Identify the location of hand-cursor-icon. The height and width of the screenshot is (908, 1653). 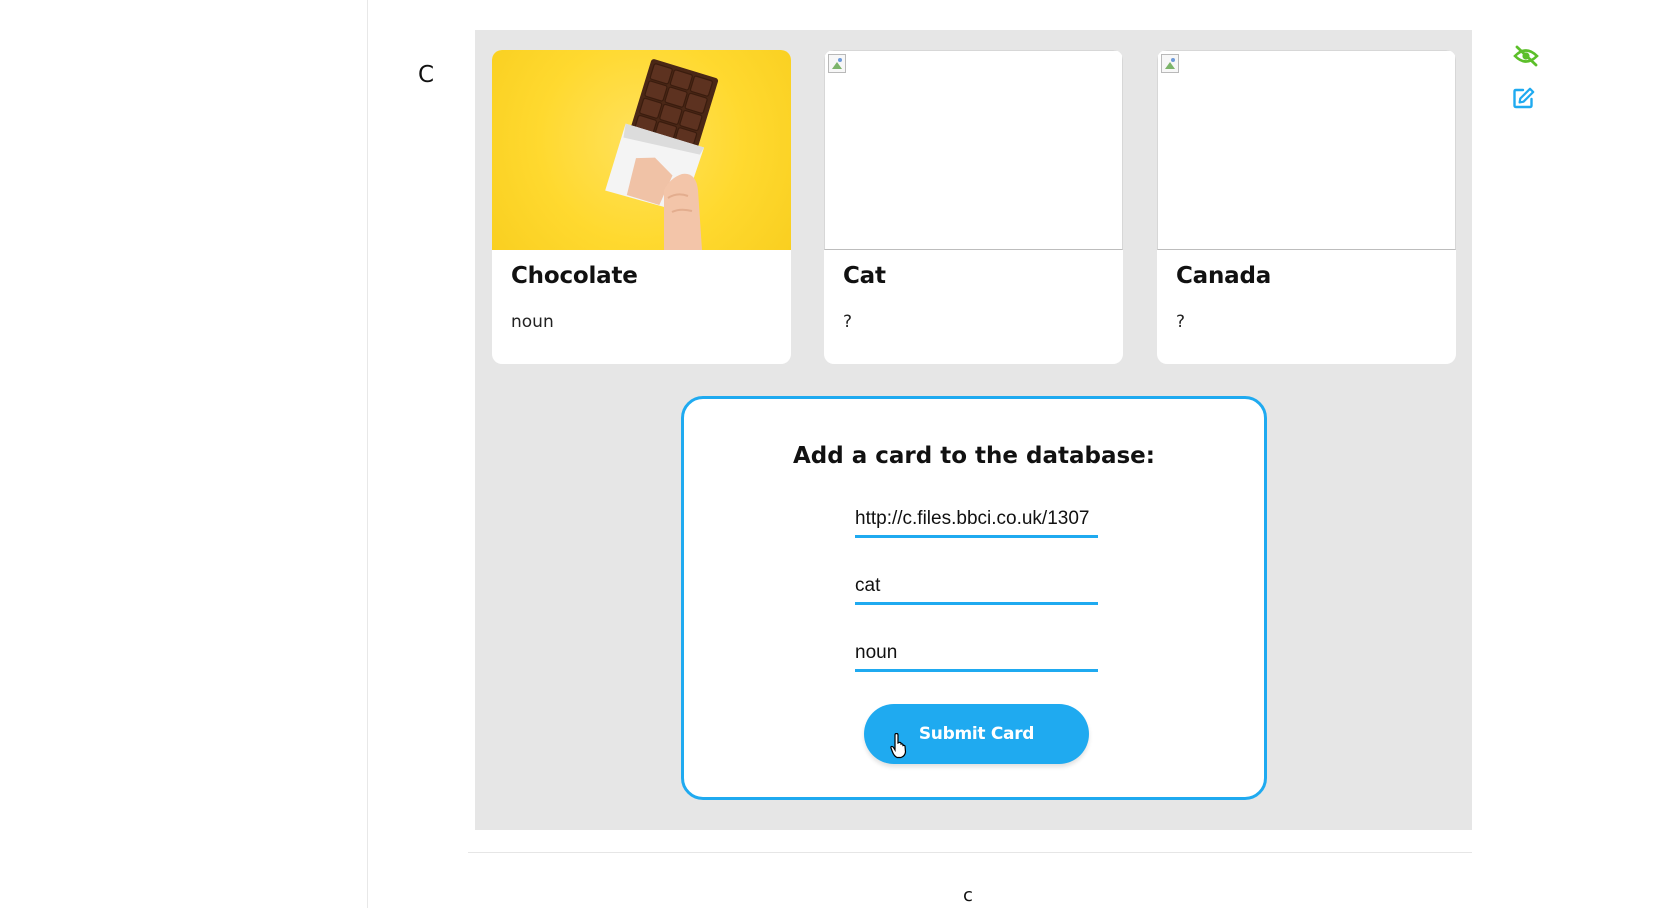
(898, 746).